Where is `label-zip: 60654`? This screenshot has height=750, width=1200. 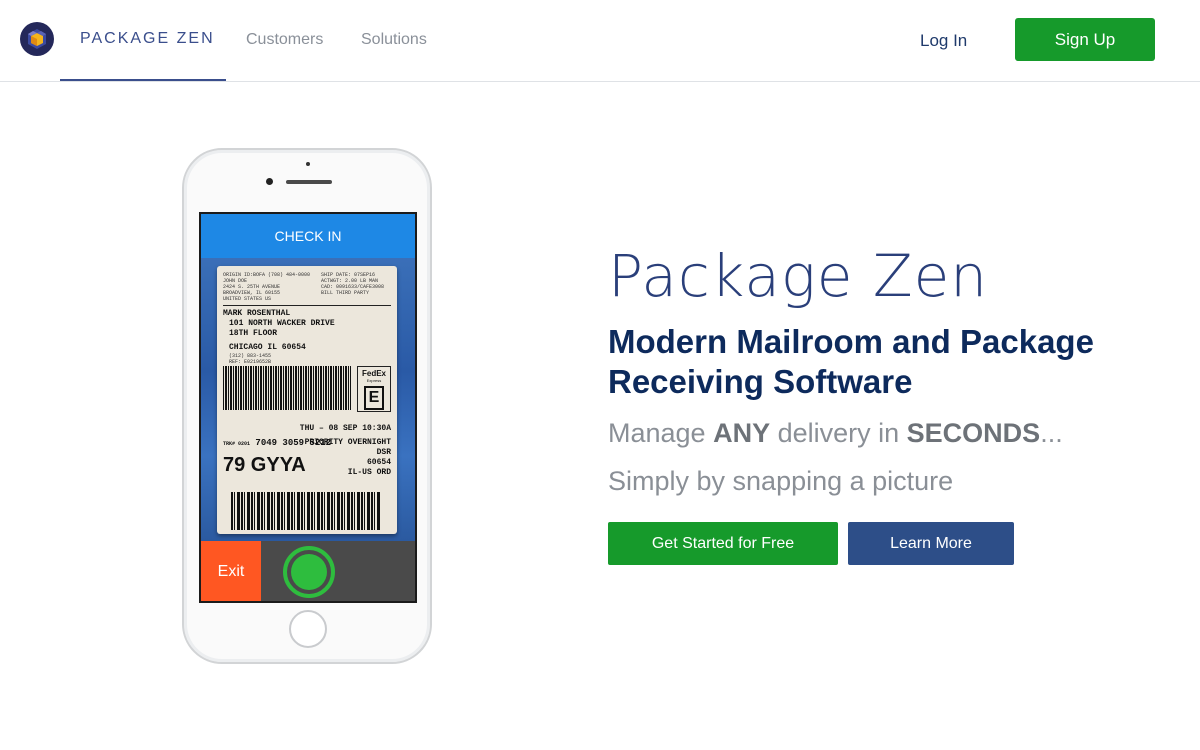
label-zip: 60654 is located at coordinates (378, 462).